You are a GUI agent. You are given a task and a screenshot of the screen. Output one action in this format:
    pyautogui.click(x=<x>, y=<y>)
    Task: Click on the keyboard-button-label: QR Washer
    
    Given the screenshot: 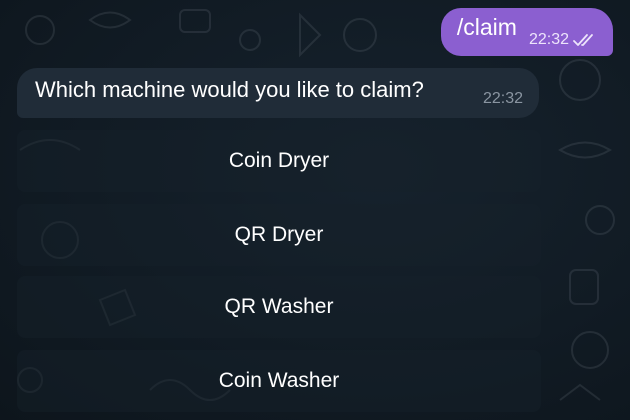 What is the action you would take?
    pyautogui.click(x=279, y=306)
    